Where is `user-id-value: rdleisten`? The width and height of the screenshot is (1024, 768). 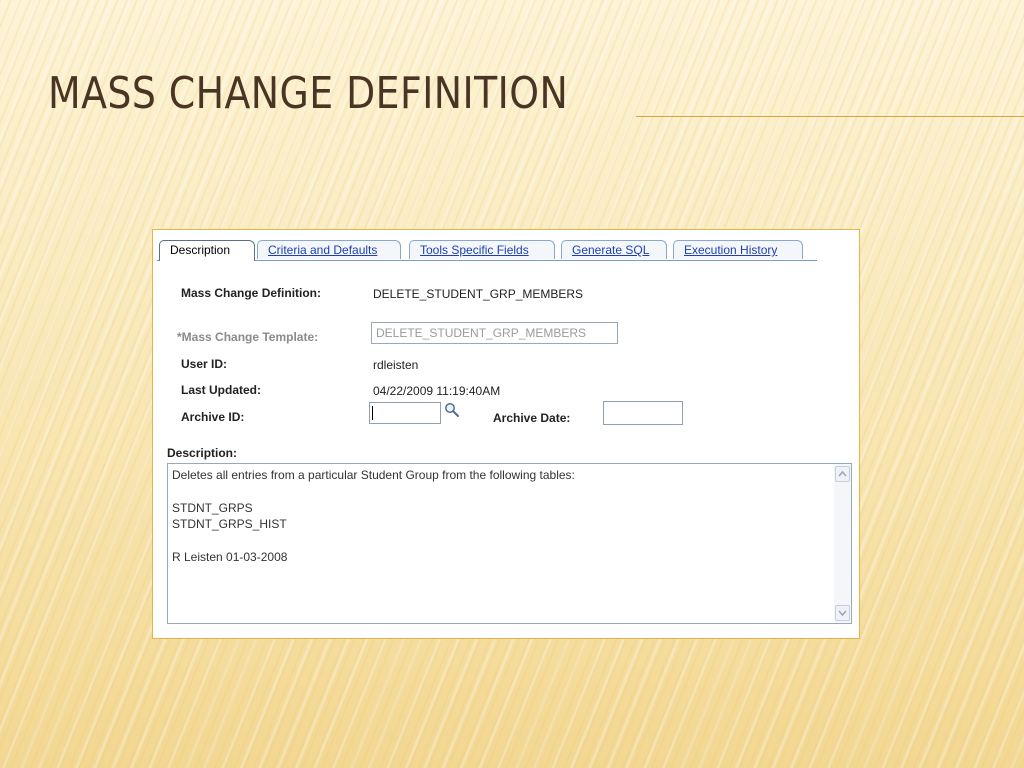 user-id-value: rdleisten is located at coordinates (396, 365).